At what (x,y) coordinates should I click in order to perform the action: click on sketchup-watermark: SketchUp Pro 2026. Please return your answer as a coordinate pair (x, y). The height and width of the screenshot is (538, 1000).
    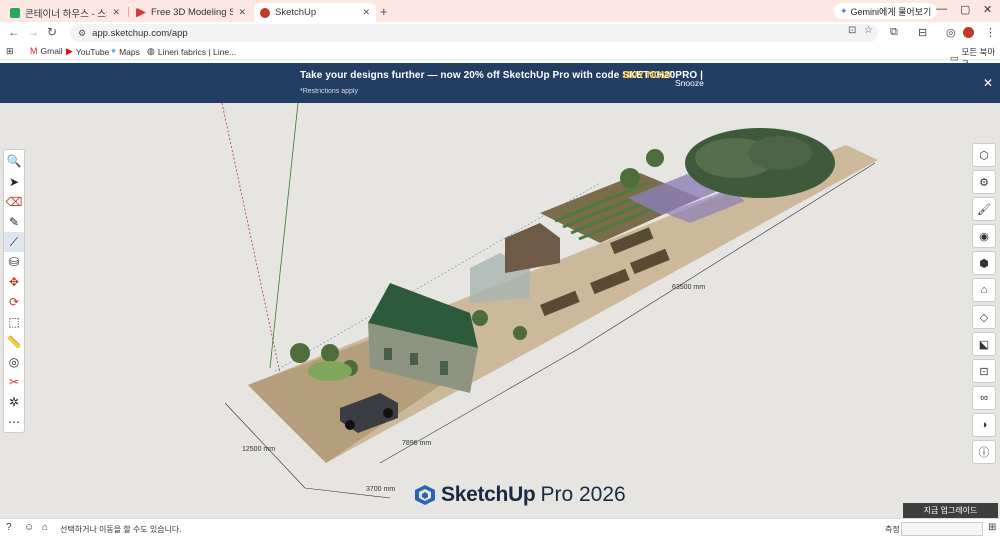
    Looking at the image, I should click on (520, 495).